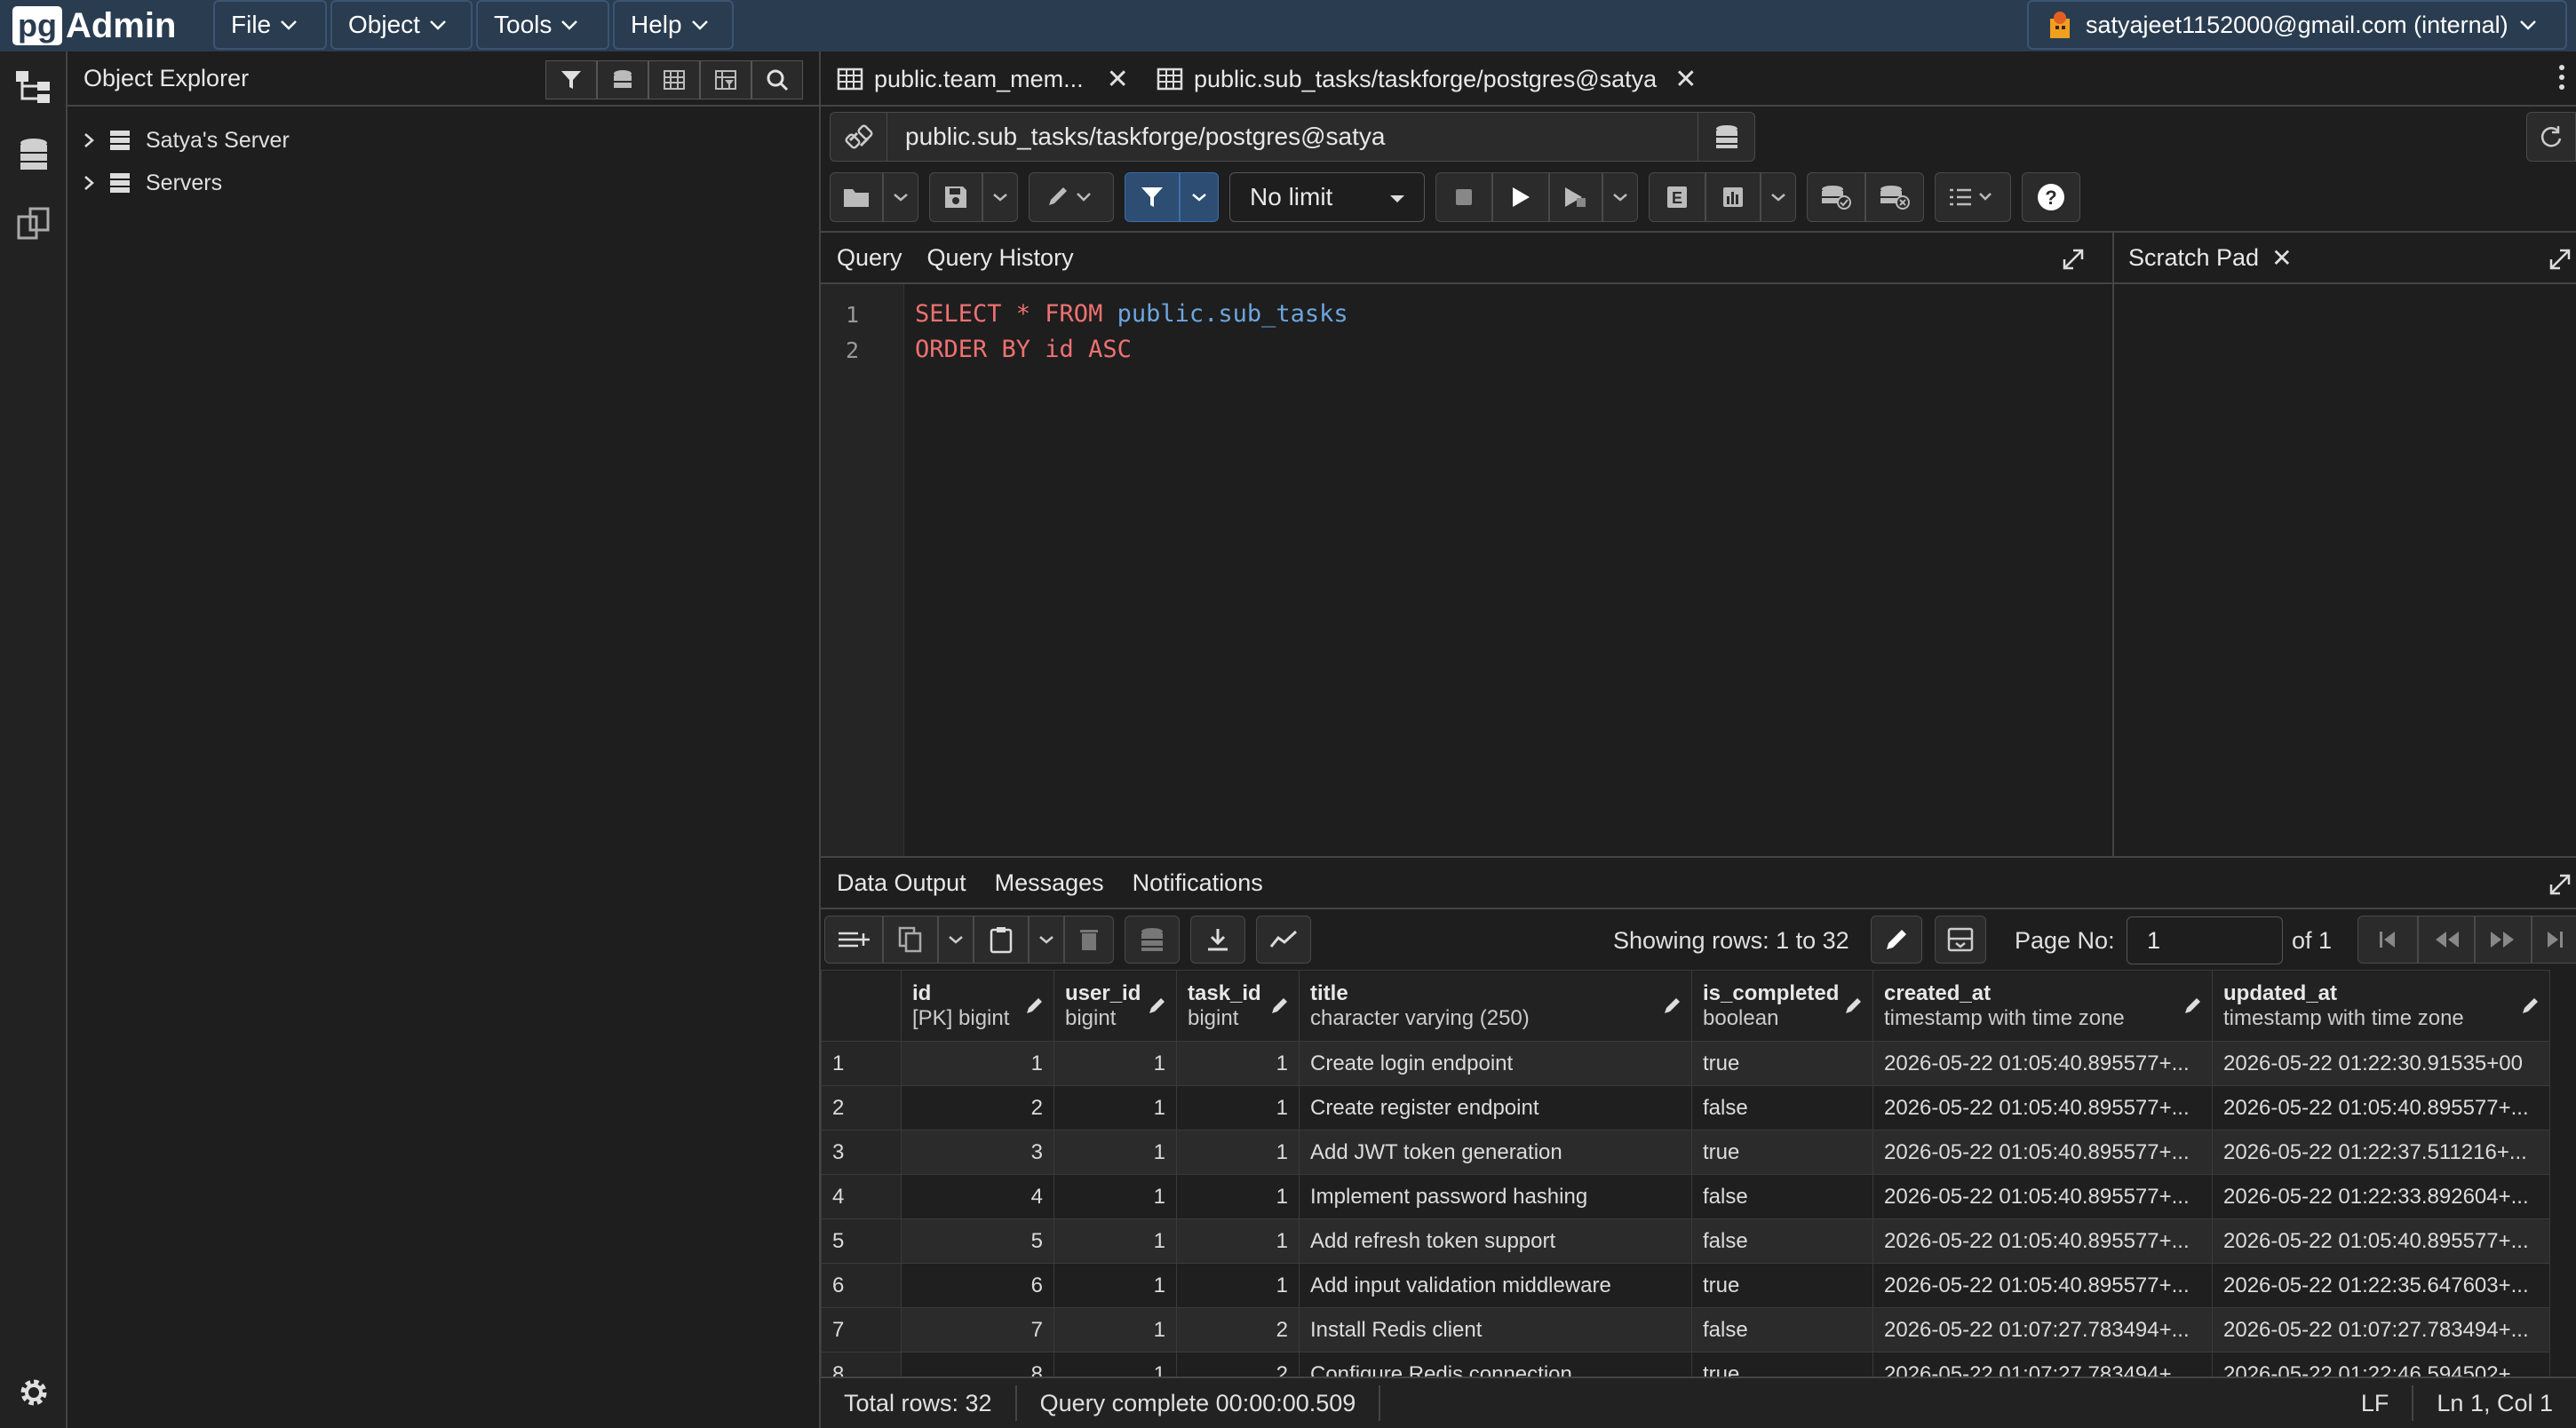  What do you see at coordinates (1238, 1330) in the screenshot?
I see `table-cell: 2` at bounding box center [1238, 1330].